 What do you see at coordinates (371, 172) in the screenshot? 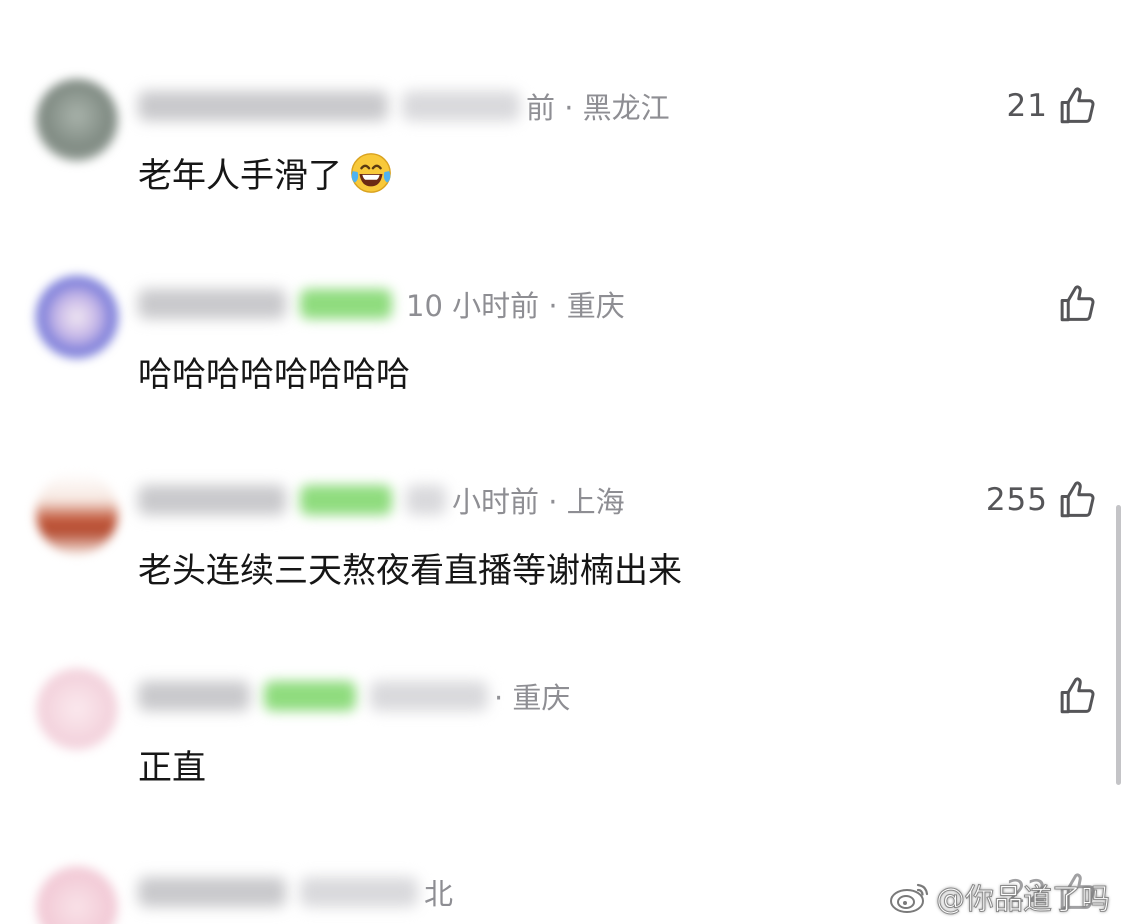
I see `laughing-tears-emoji-icon` at bounding box center [371, 172].